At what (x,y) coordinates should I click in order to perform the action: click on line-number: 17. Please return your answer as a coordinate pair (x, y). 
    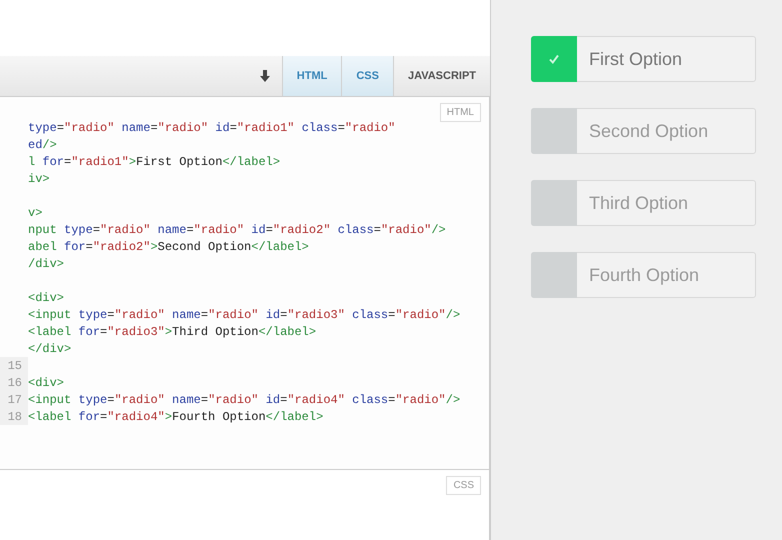
    Looking at the image, I should click on (14, 399).